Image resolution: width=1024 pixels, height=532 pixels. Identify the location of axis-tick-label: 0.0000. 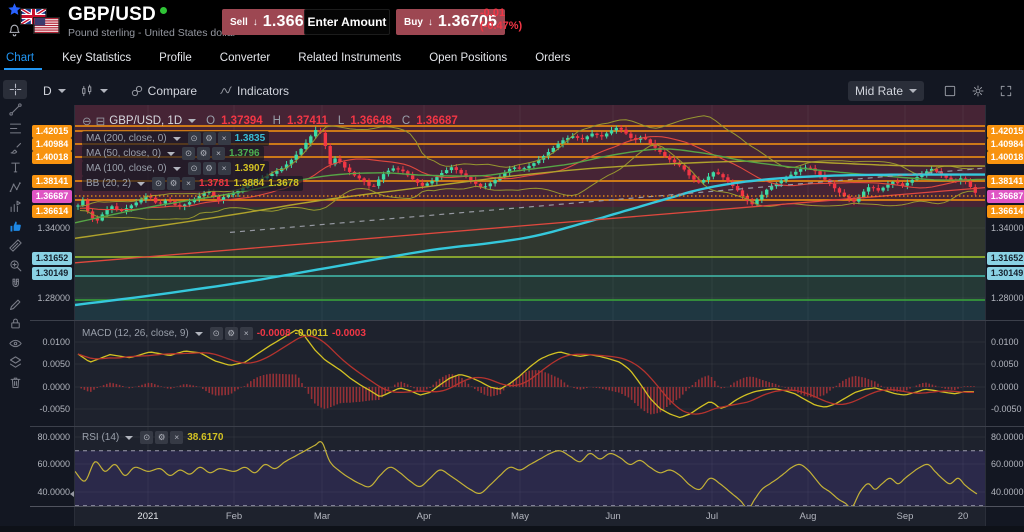
(56, 387).